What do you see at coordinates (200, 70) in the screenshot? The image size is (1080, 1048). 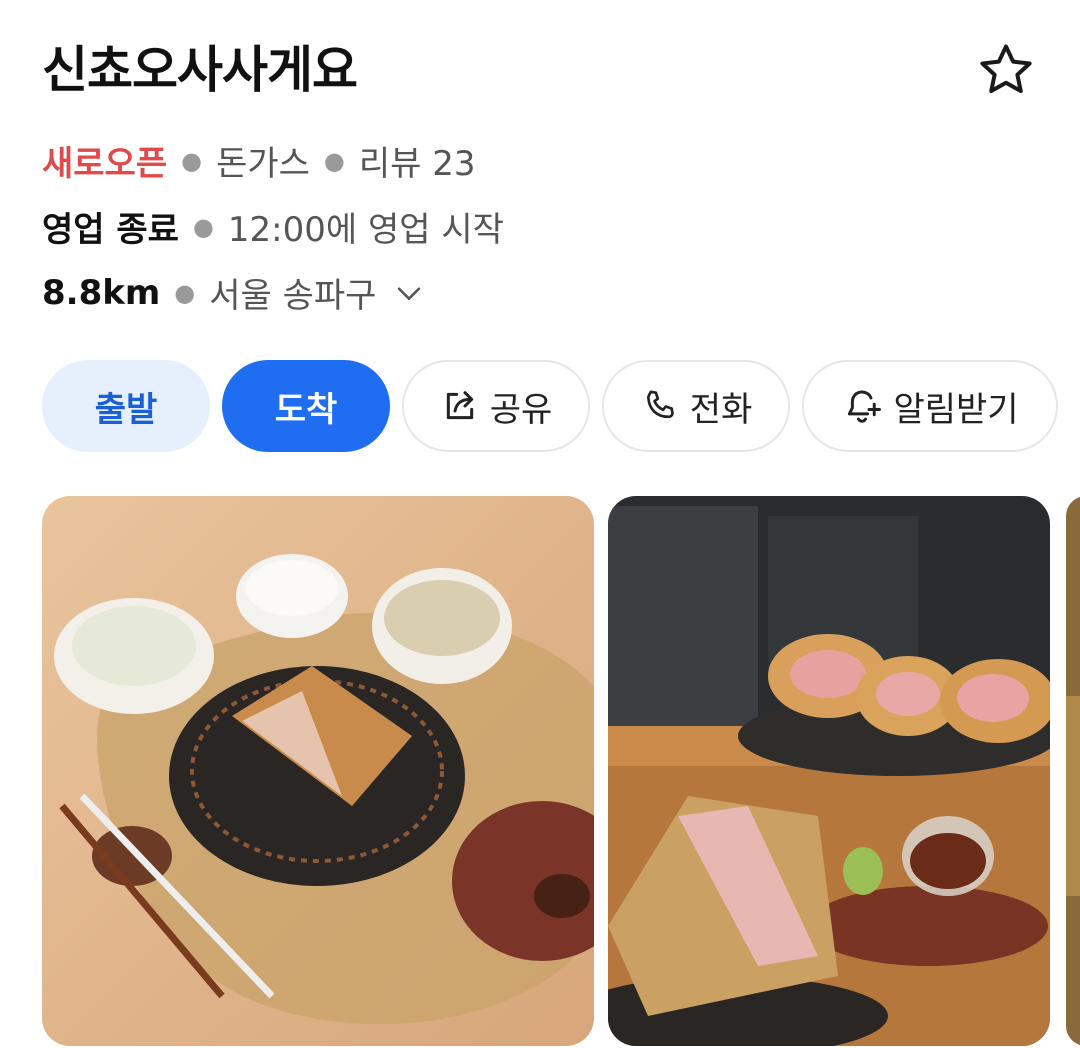 I see `place-title: 신쵸오사사게요` at bounding box center [200, 70].